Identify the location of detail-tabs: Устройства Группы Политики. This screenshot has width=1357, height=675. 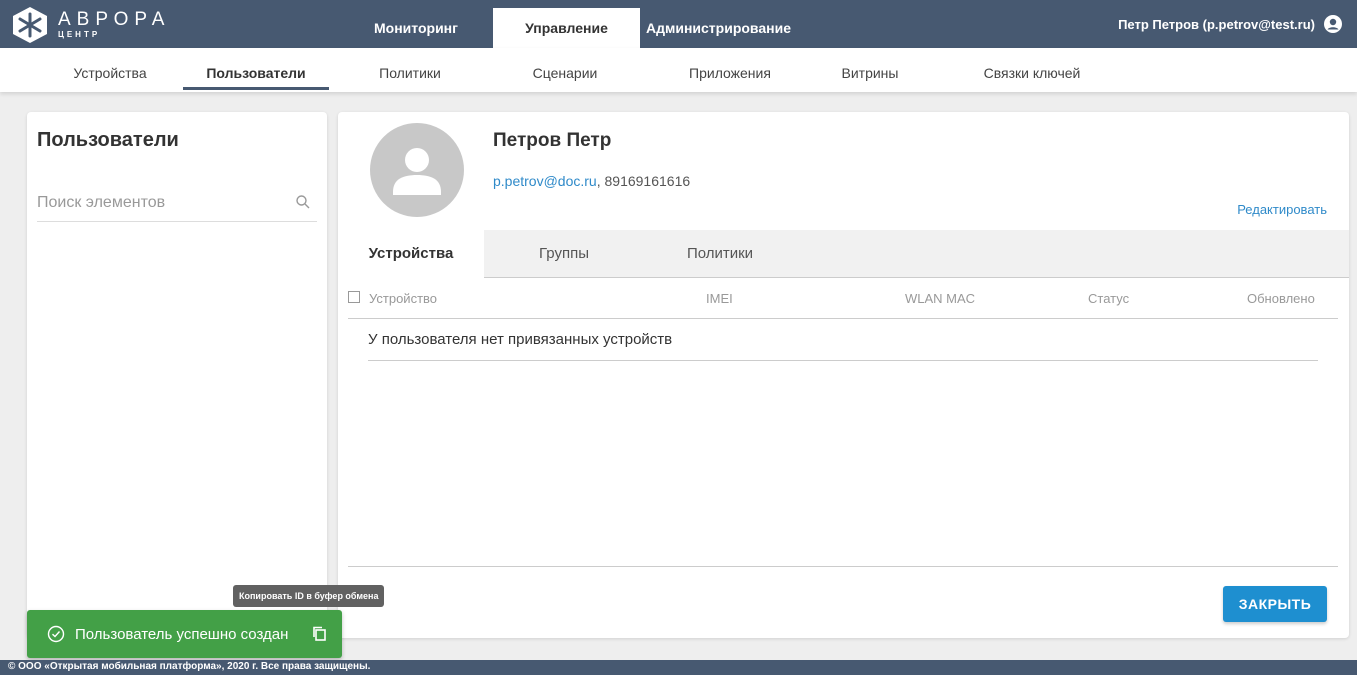
(843, 254).